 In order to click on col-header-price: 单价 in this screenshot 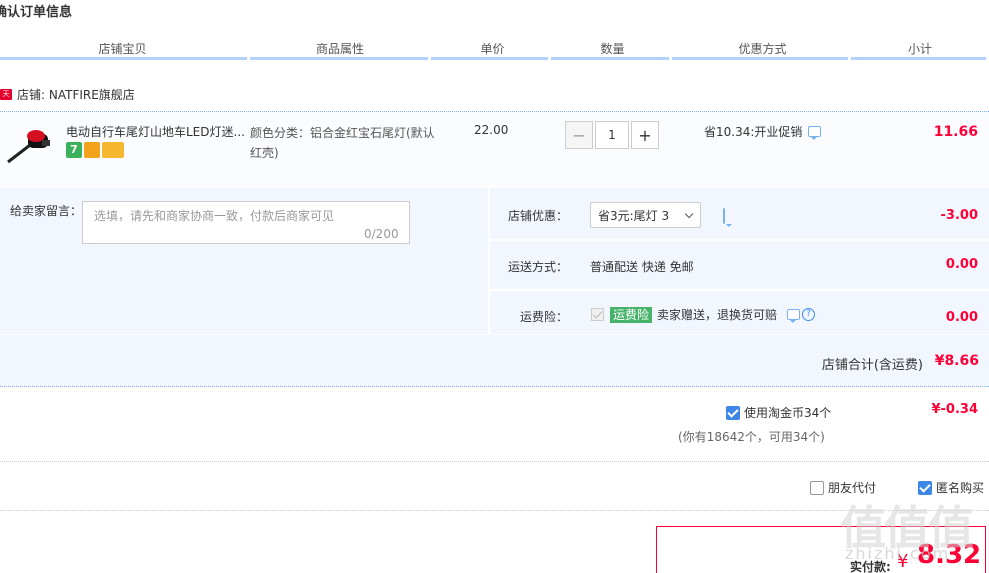, I will do `click(492, 49)`.